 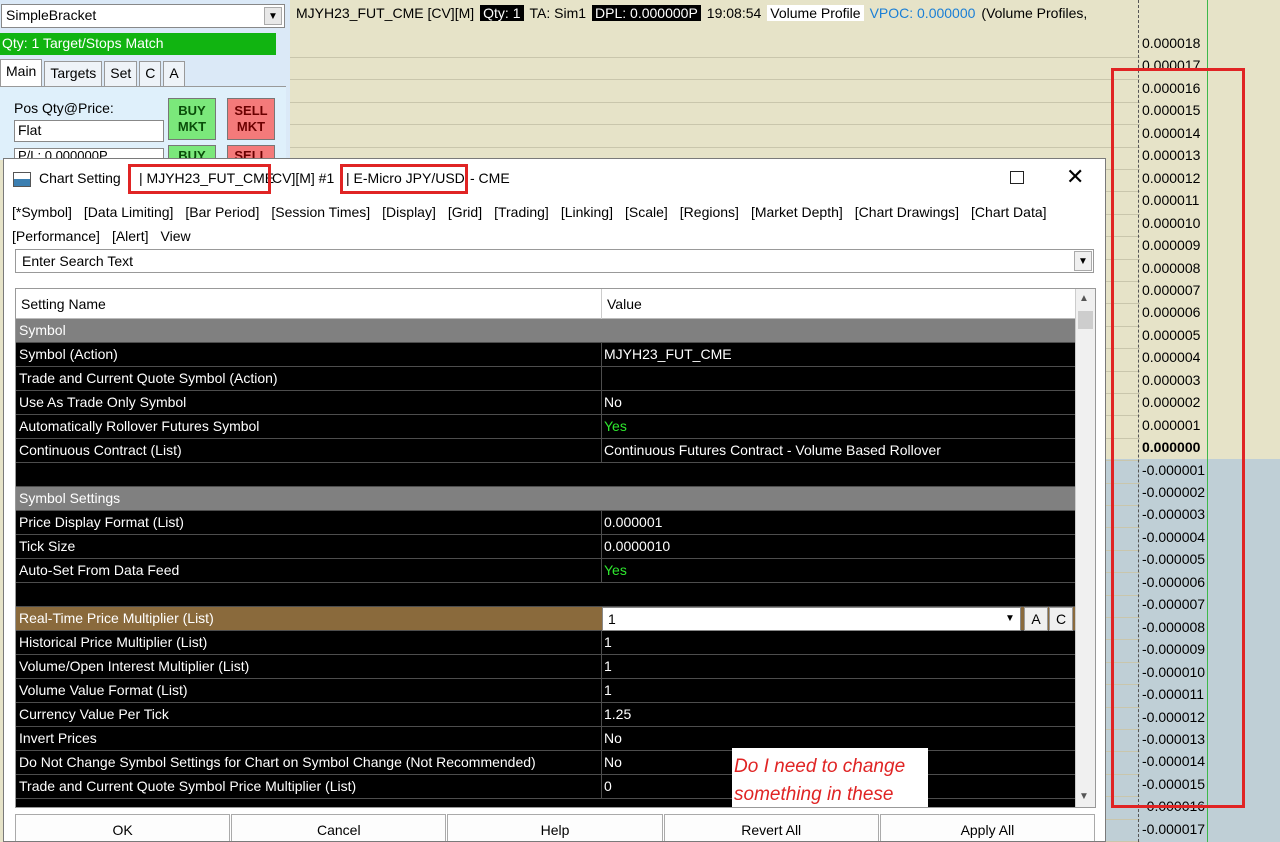 I want to click on study-name: Volume Profile, so click(x=815, y=13).